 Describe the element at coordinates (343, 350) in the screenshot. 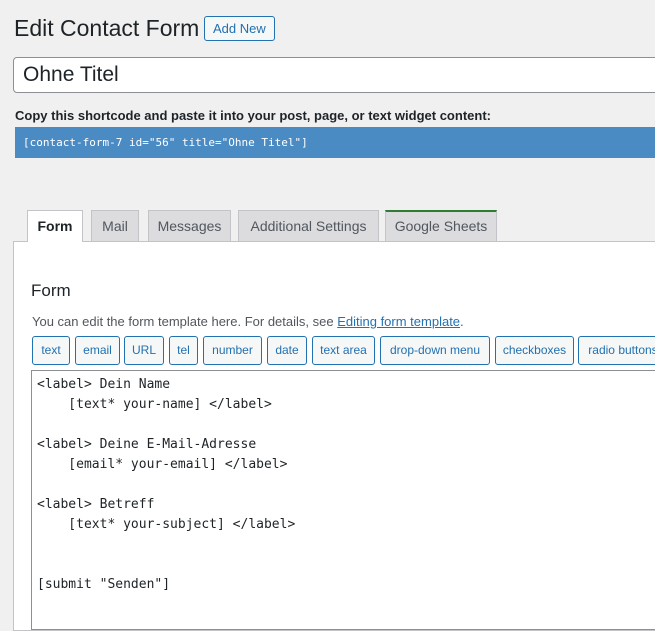

I see `tag-button-textarea: text area` at that location.